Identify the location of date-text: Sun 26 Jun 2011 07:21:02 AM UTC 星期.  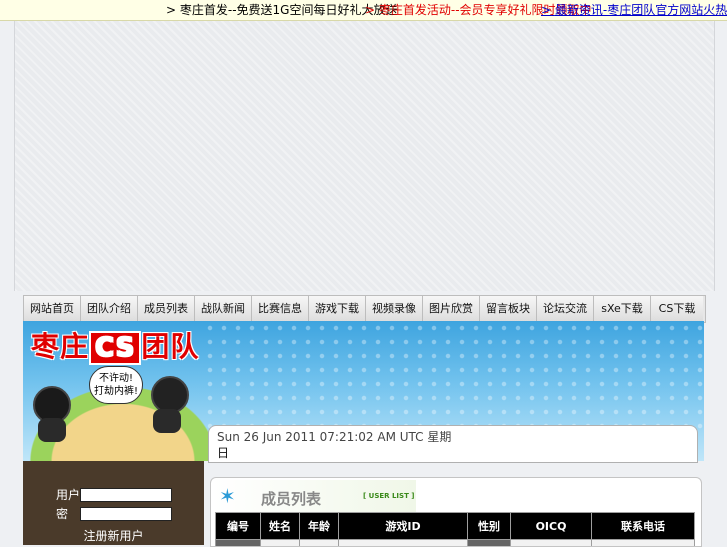
(453, 437).